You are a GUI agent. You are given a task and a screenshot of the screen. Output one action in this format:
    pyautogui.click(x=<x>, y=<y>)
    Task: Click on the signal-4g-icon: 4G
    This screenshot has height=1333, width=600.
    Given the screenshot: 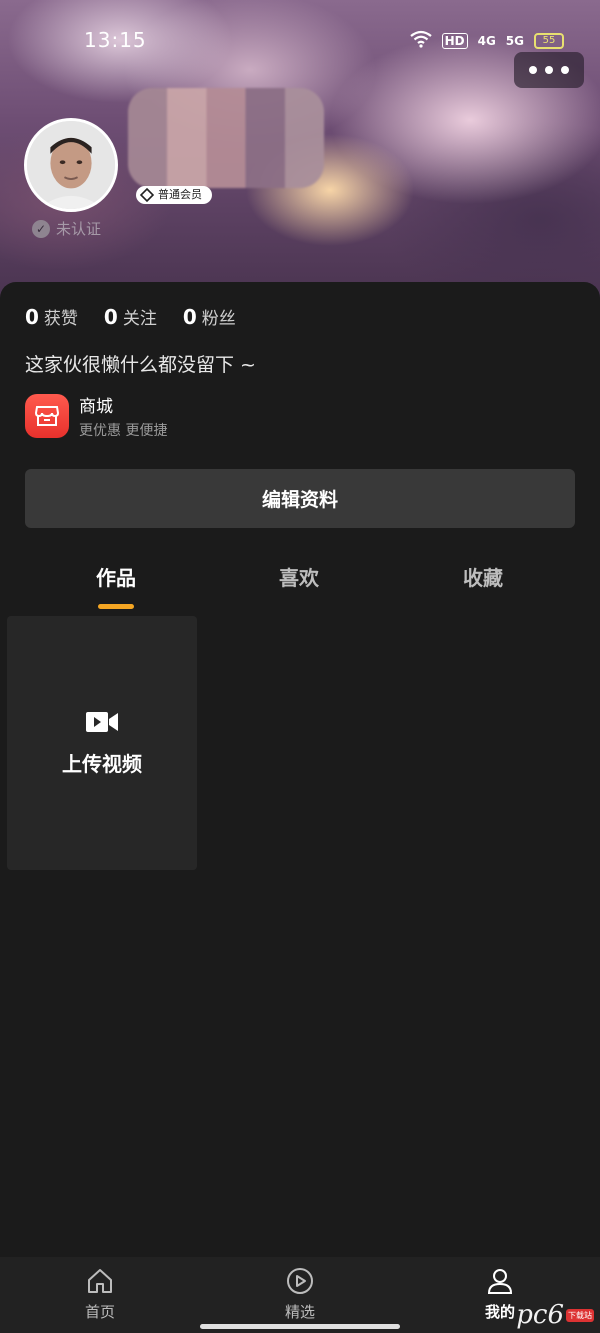 What is the action you would take?
    pyautogui.click(x=486, y=41)
    